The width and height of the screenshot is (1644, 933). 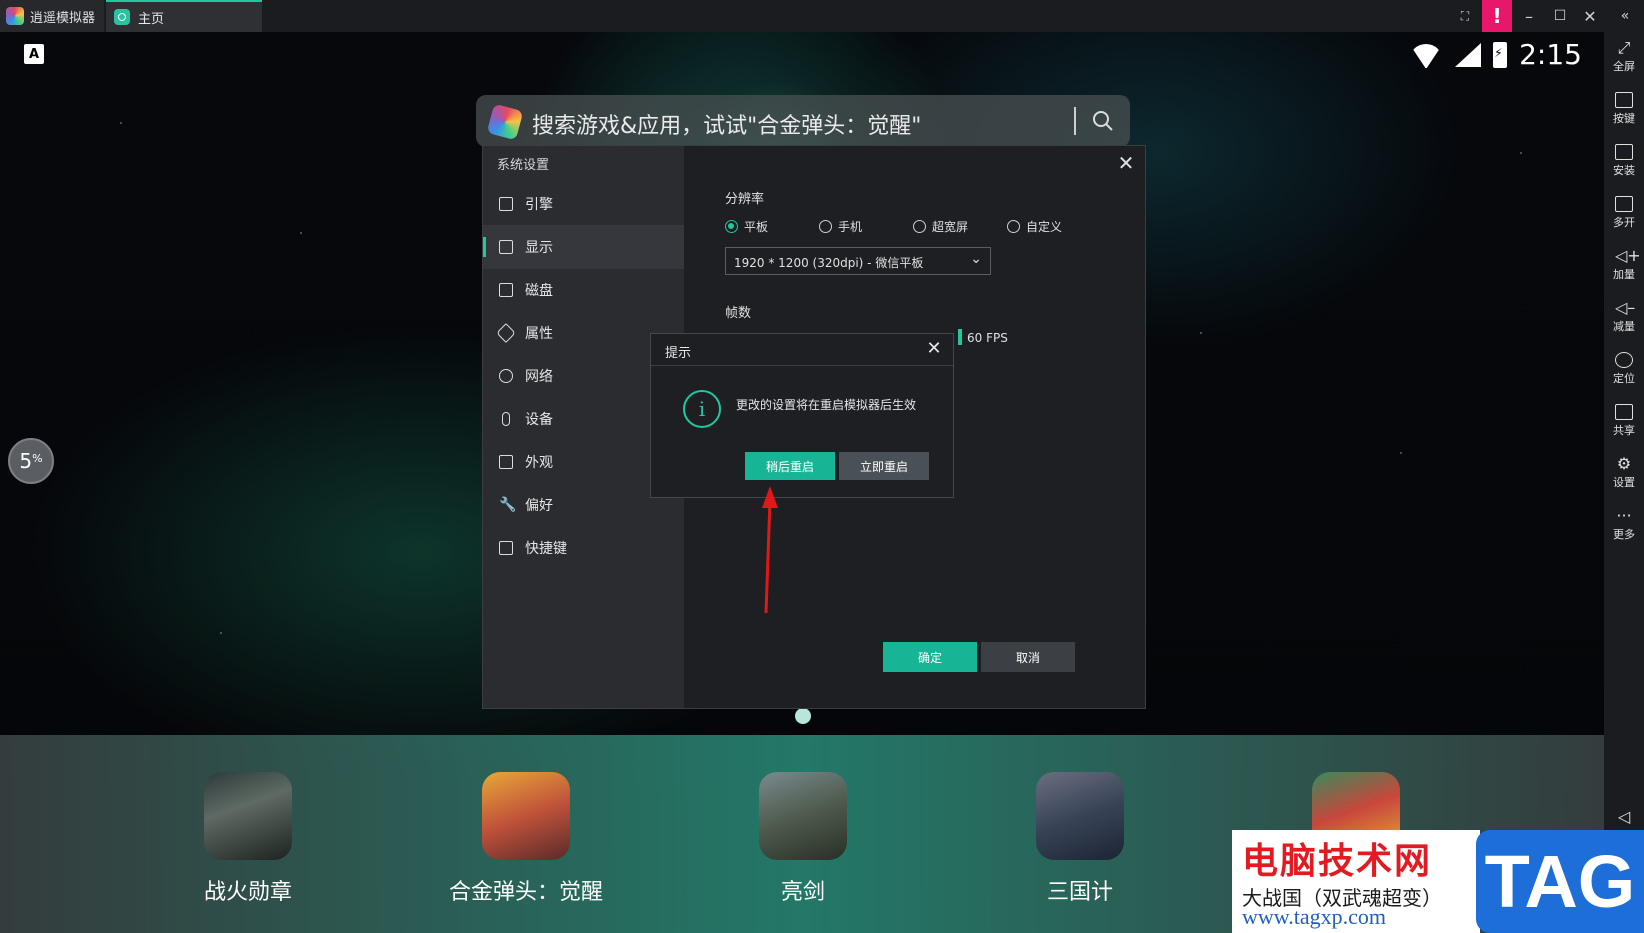 What do you see at coordinates (1438, 881) in the screenshot?
I see `watermark: 电脑技术网 大战国（双武魂超变） www.tagxp.com TAG` at bounding box center [1438, 881].